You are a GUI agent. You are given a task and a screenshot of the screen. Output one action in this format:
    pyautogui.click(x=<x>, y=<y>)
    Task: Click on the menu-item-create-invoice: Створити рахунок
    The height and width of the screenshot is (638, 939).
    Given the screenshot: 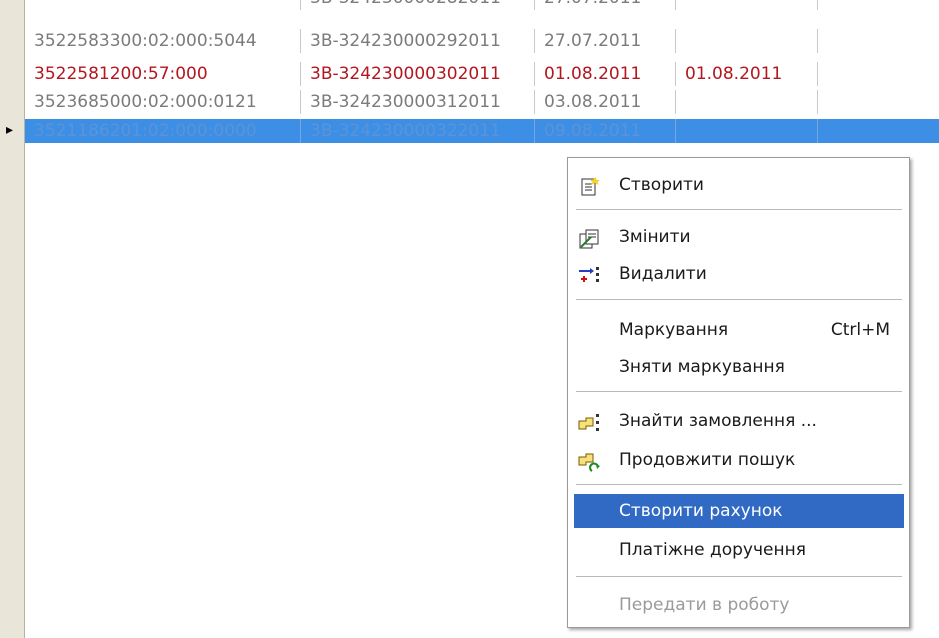 What is the action you would take?
    pyautogui.click(x=739, y=511)
    